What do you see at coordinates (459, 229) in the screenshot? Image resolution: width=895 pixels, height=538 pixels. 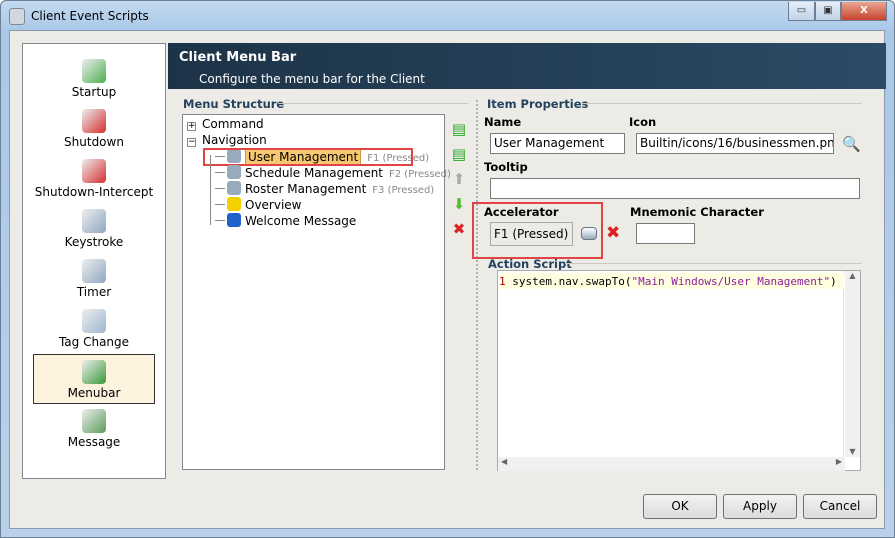 I see `delete-item-icon: ✖` at bounding box center [459, 229].